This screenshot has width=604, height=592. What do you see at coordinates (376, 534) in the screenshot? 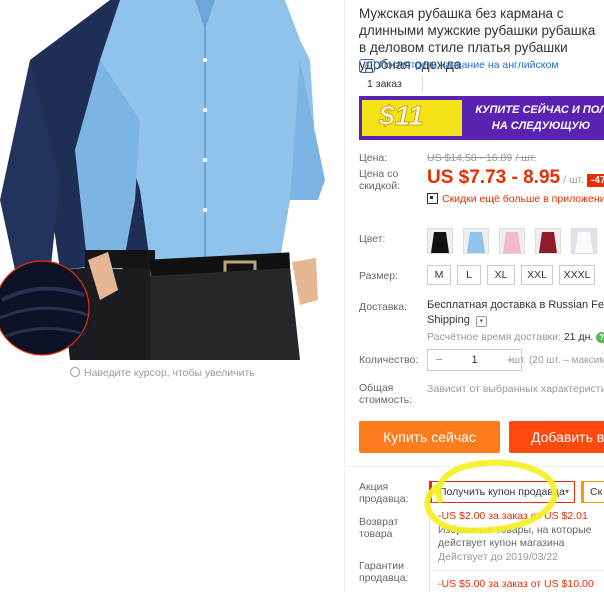
I see `returns-label-2: товара` at bounding box center [376, 534].